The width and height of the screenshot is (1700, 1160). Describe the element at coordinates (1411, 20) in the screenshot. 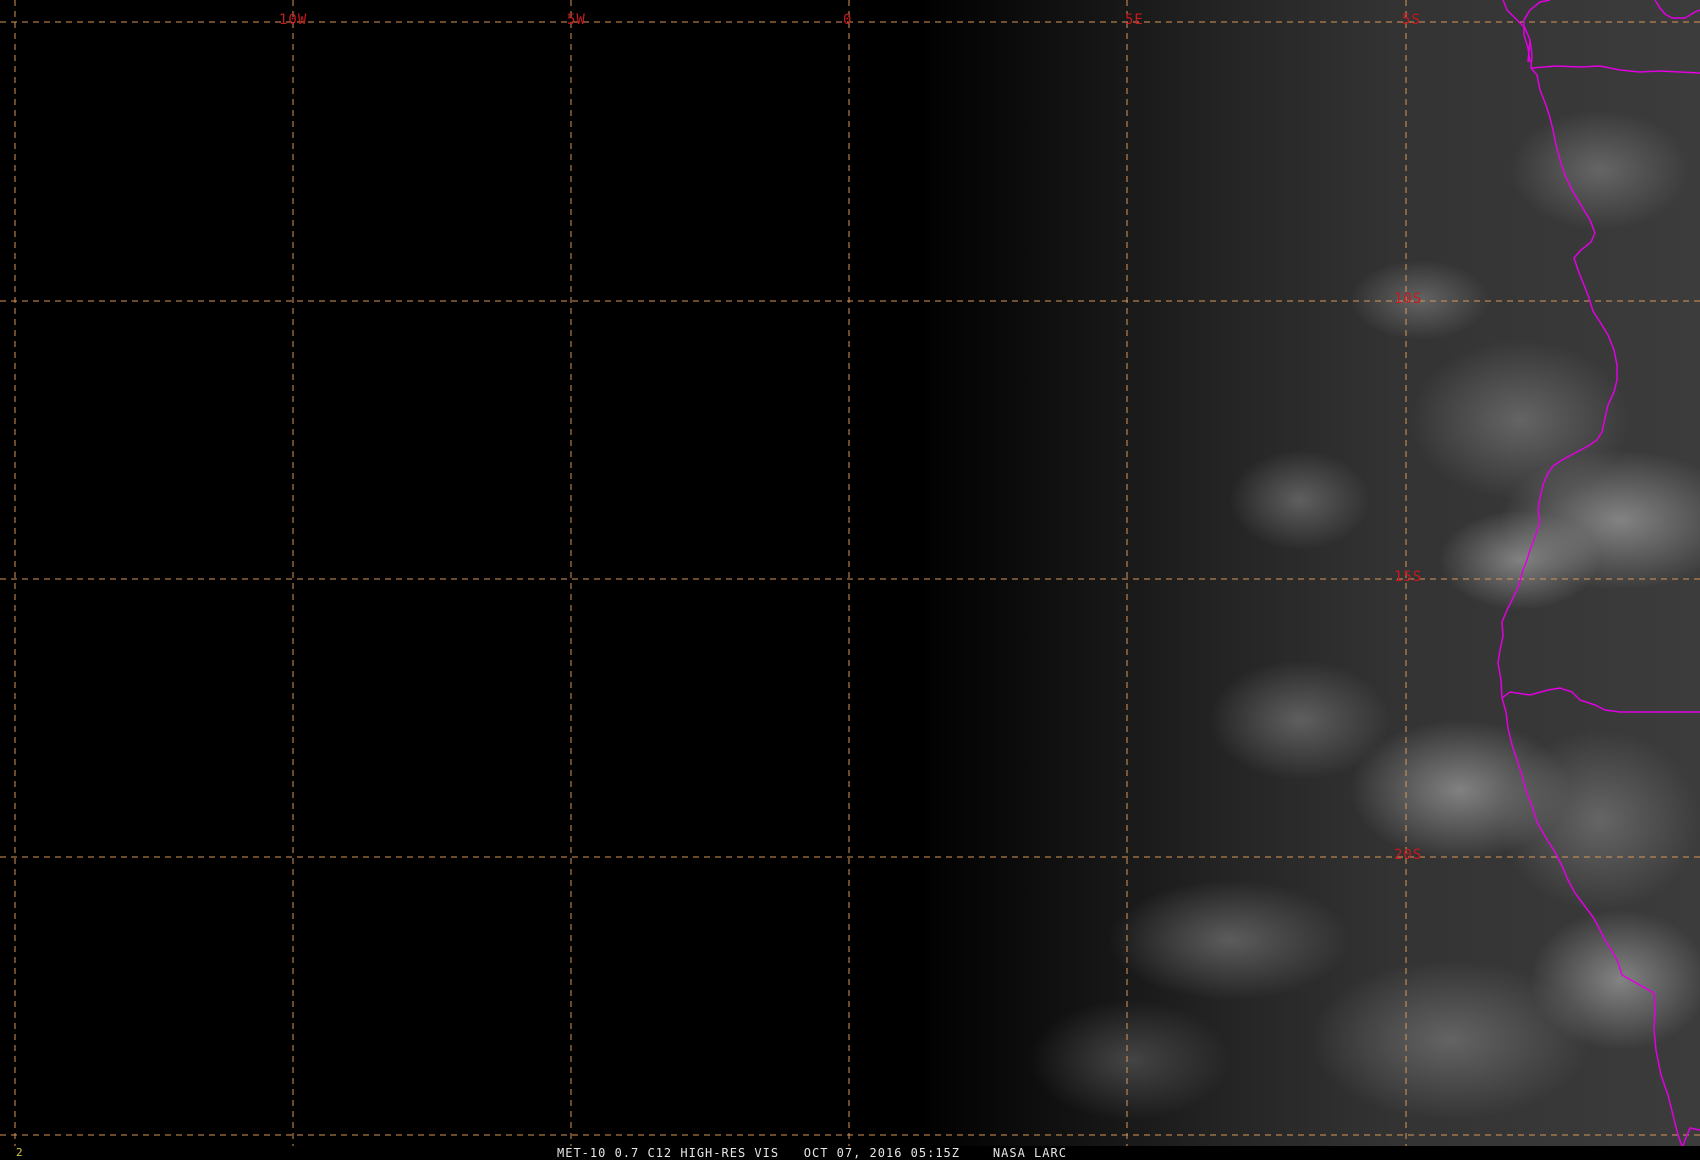

I see `latitude-label-5s: 5S` at that location.